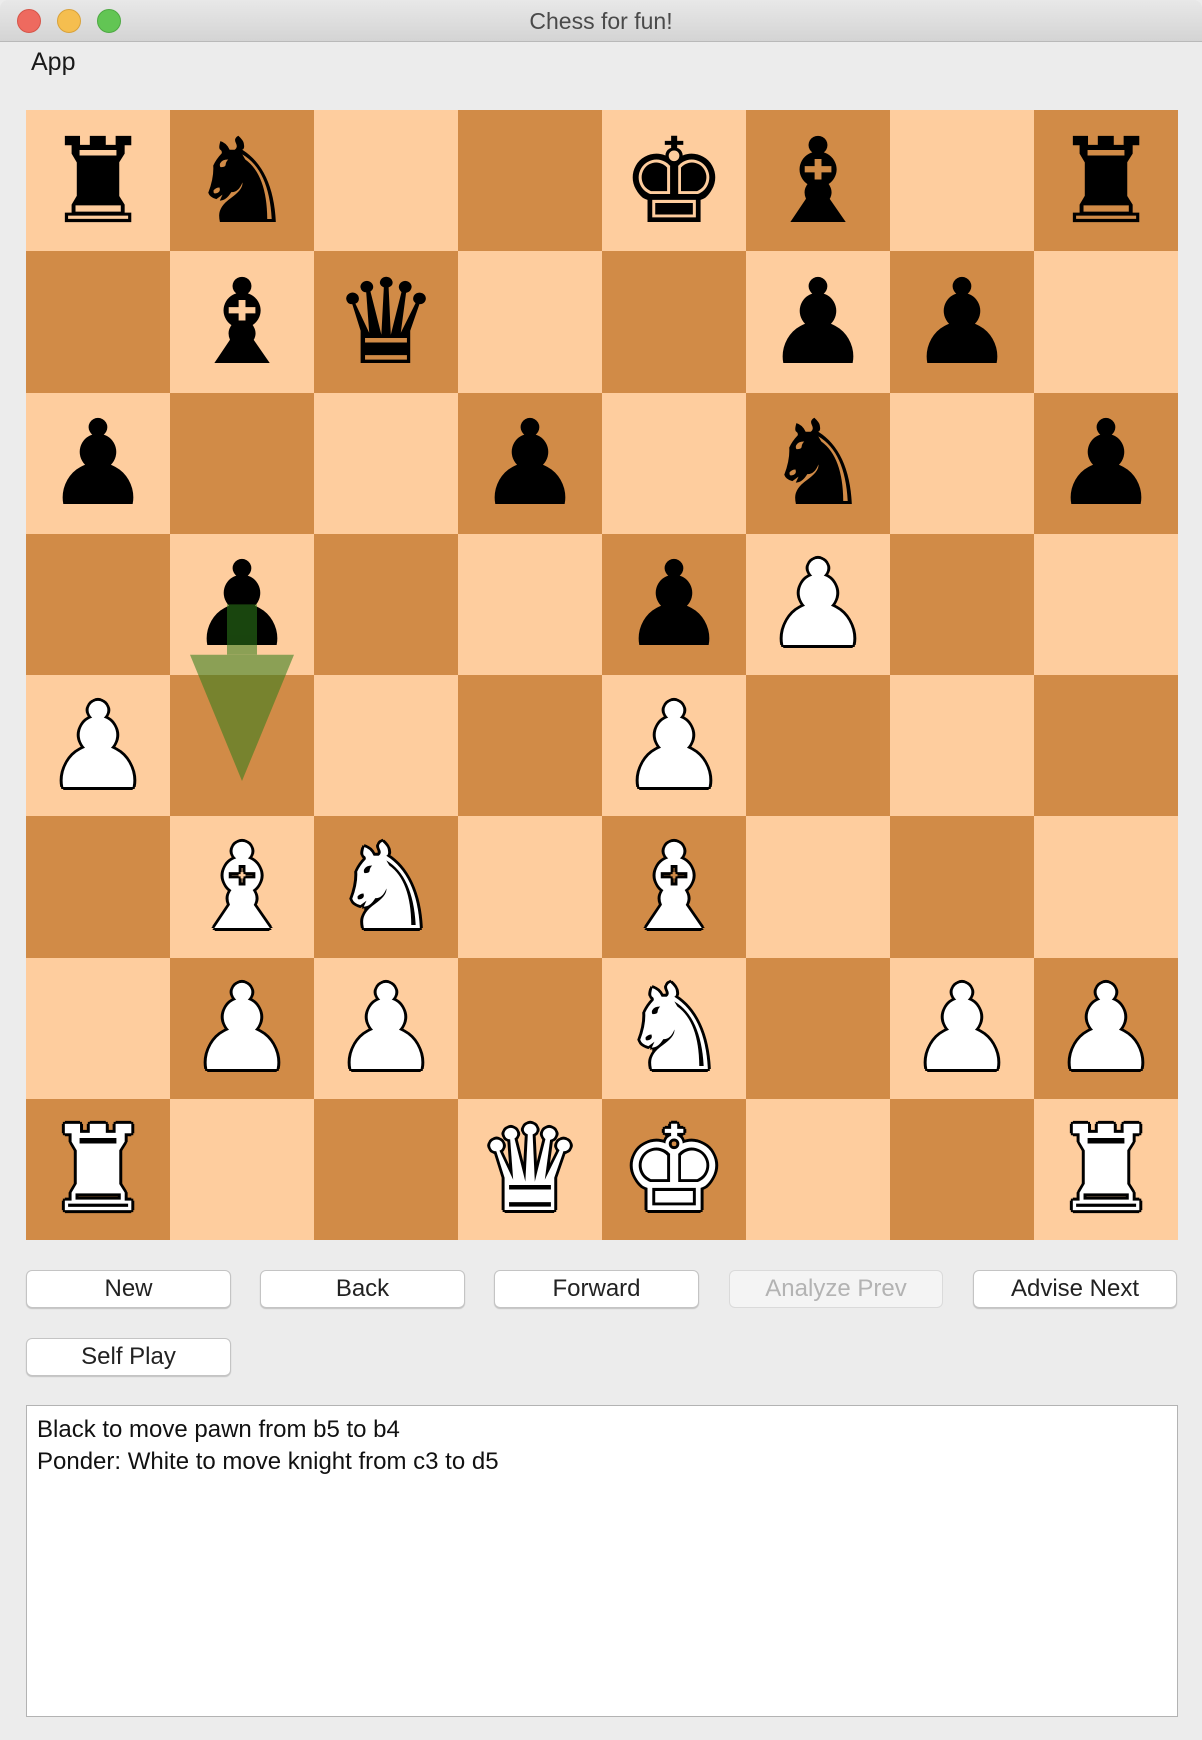 The width and height of the screenshot is (1202, 1740). What do you see at coordinates (530, 887) in the screenshot?
I see `square-d3` at bounding box center [530, 887].